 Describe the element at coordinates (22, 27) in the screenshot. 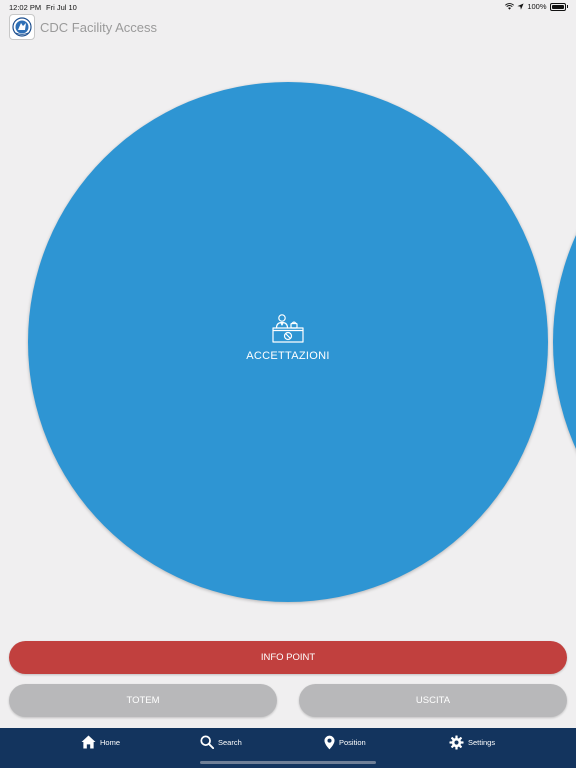

I see `cdc-logo-icon` at that location.